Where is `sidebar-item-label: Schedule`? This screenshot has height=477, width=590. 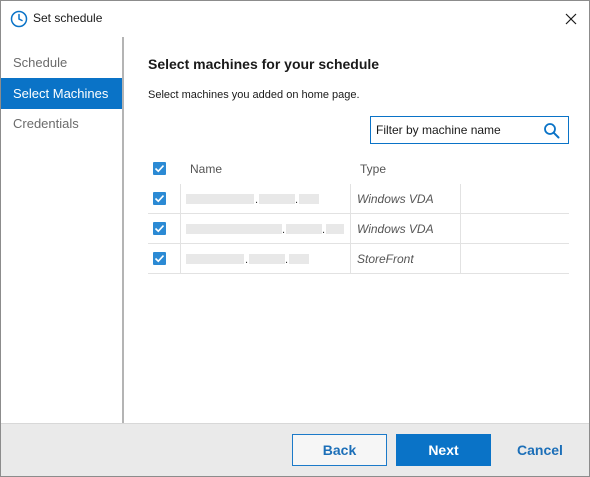 sidebar-item-label: Schedule is located at coordinates (40, 62).